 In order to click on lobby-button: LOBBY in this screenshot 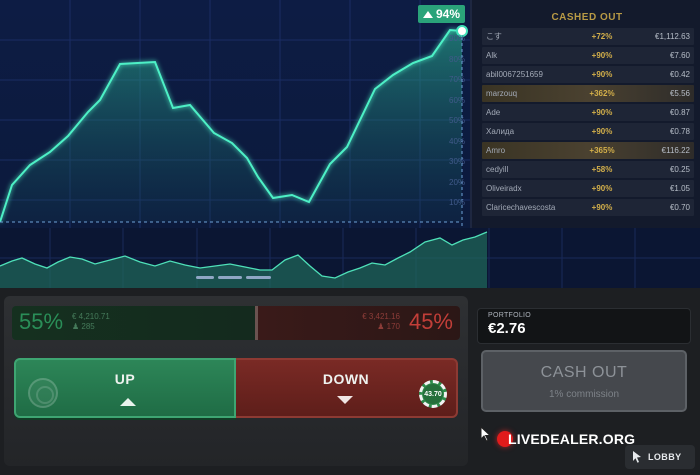, I will do `click(660, 457)`.